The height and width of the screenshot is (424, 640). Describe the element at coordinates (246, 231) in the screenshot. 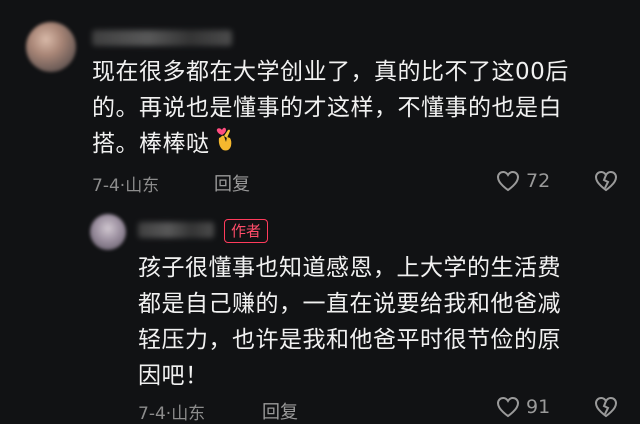

I see `author-badge: 作者` at that location.